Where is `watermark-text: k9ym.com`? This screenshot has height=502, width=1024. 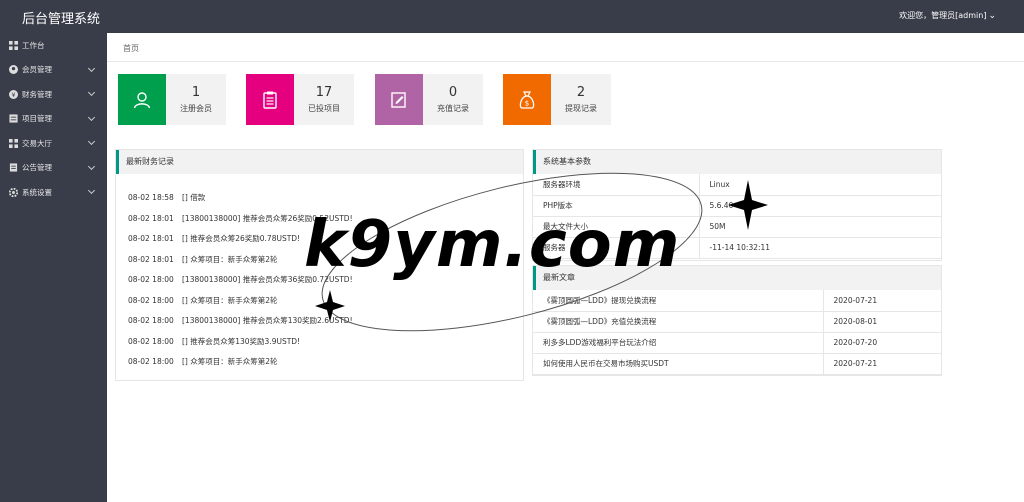
watermark-text: k9ym.com is located at coordinates (492, 245).